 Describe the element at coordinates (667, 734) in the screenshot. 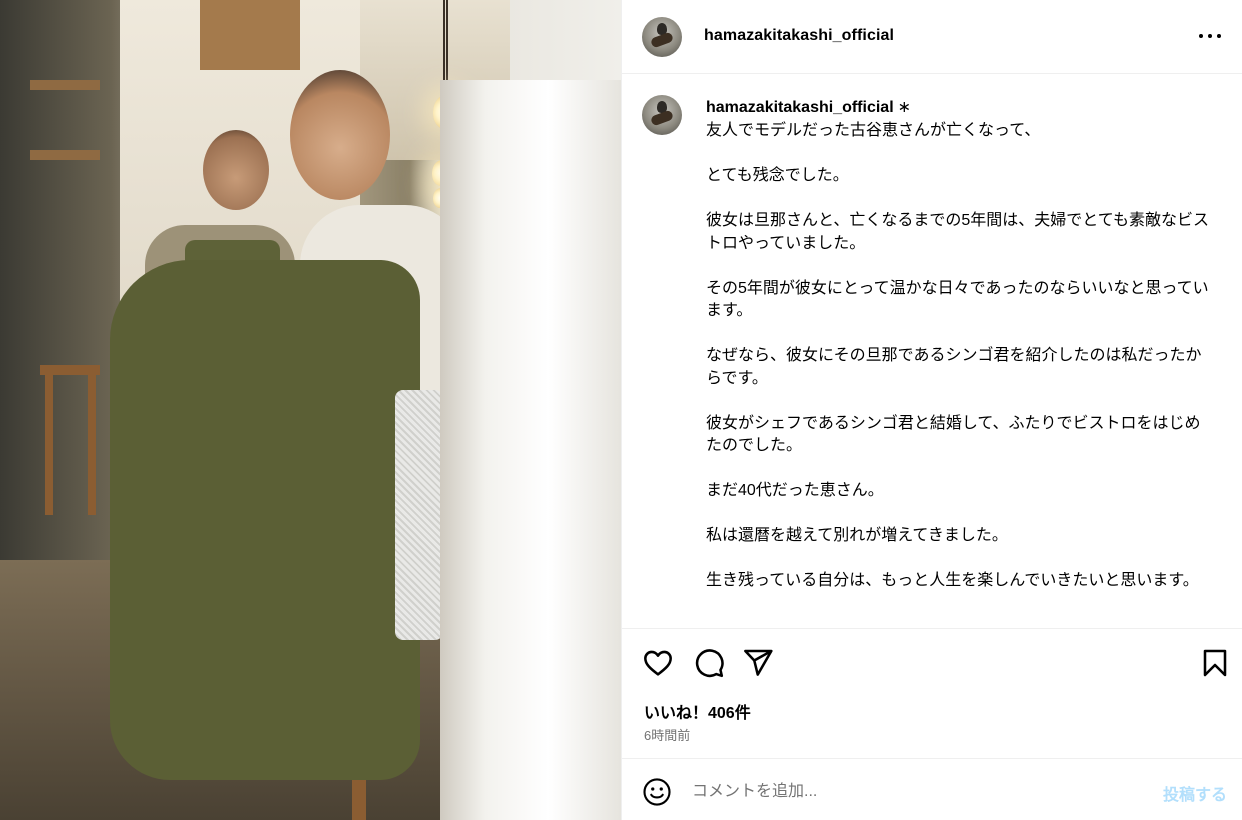

I see `post-time: 6時間前` at that location.